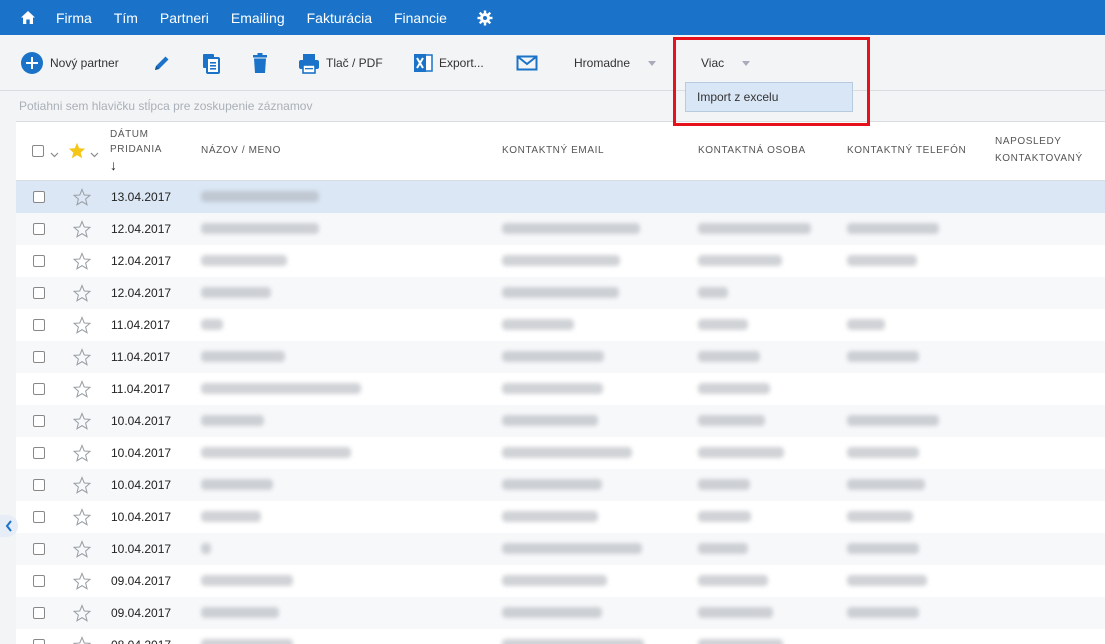  What do you see at coordinates (141, 357) in the screenshot?
I see `row-date: 11.04.2017` at bounding box center [141, 357].